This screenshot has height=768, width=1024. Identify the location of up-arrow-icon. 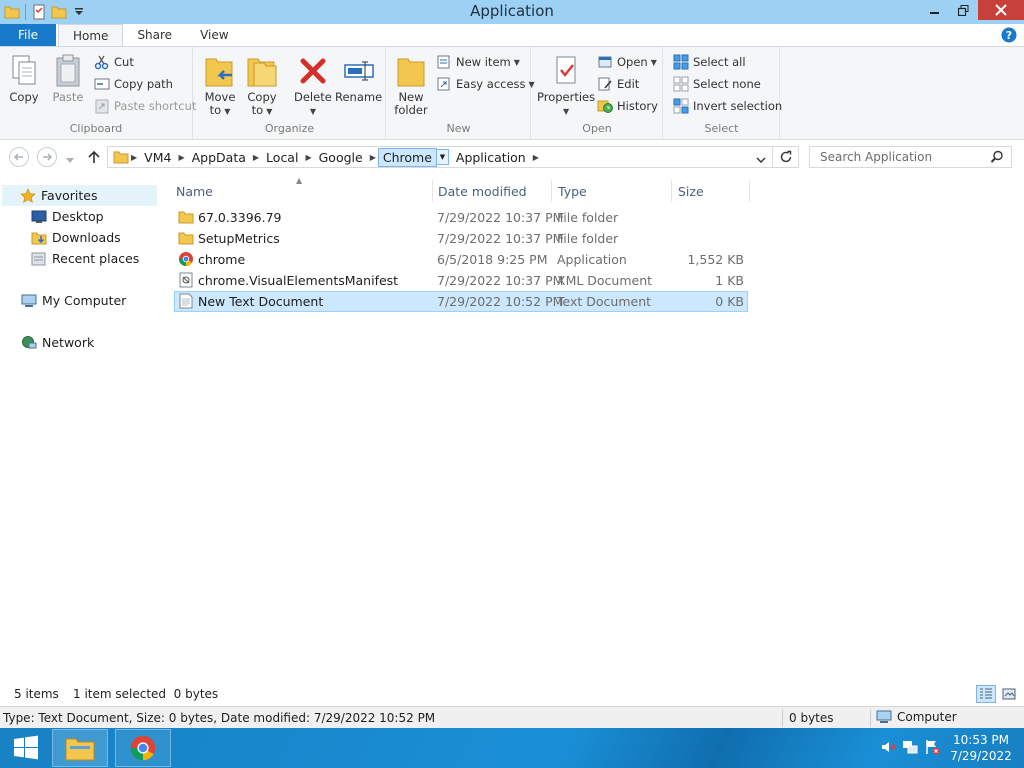
(94, 158).